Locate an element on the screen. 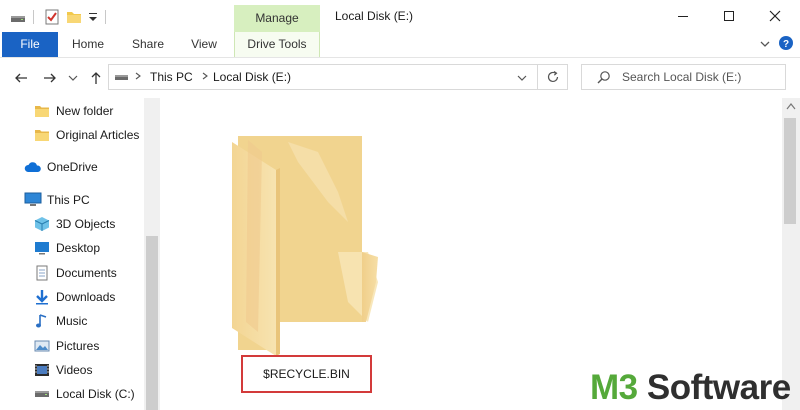 Image resolution: width=800 pixels, height=410 pixels. forward-arrow-icon is located at coordinates (50, 78).